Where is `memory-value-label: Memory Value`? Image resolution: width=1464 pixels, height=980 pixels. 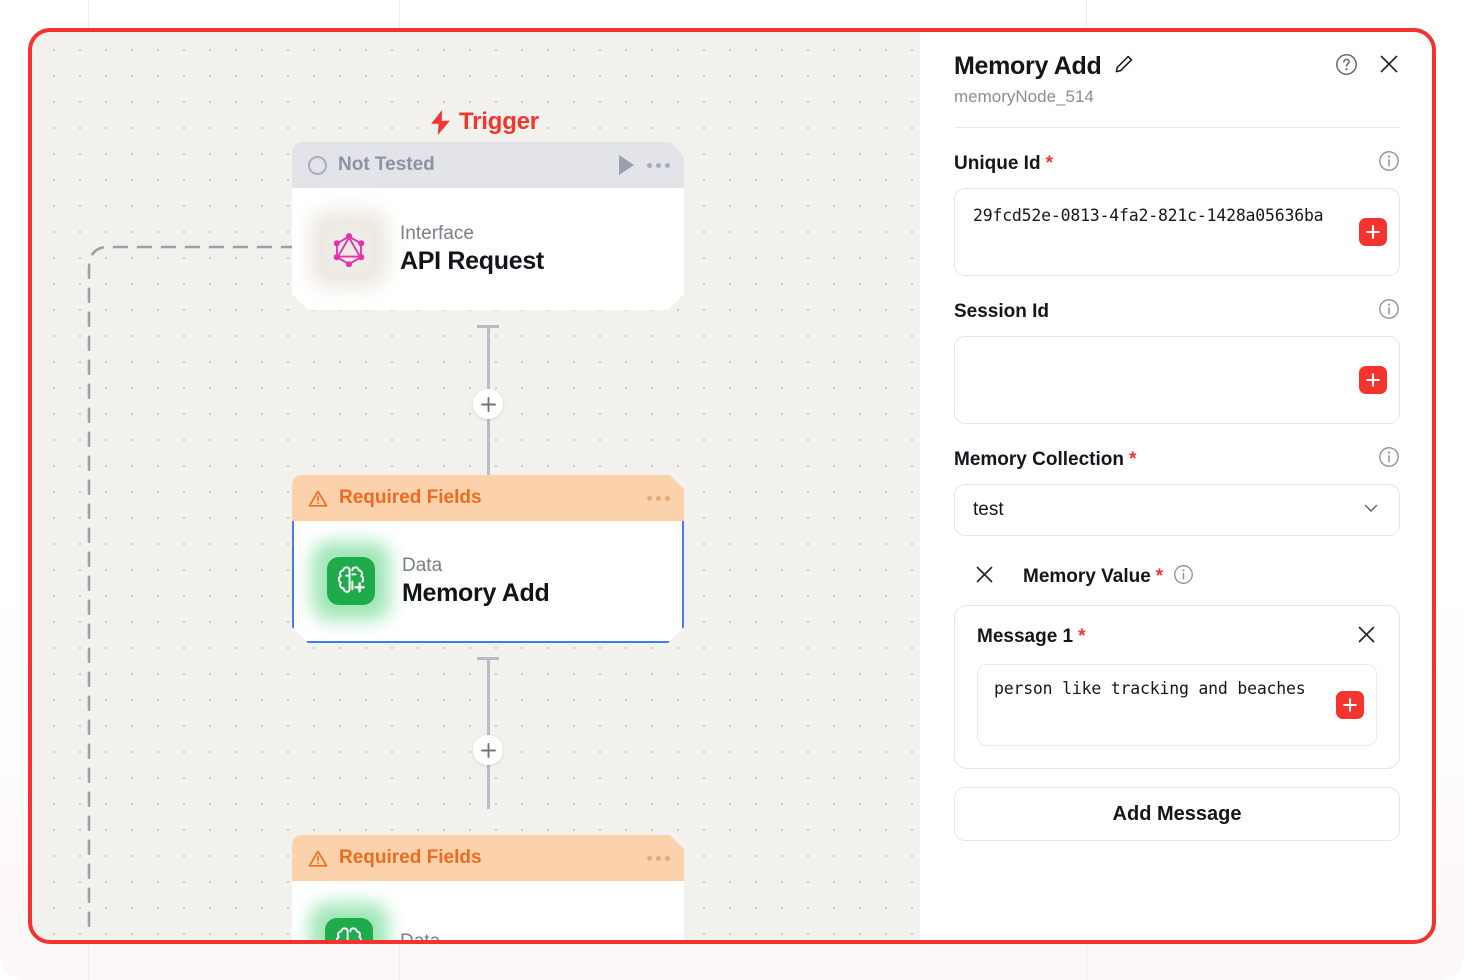 memory-value-label: Memory Value is located at coordinates (1087, 576).